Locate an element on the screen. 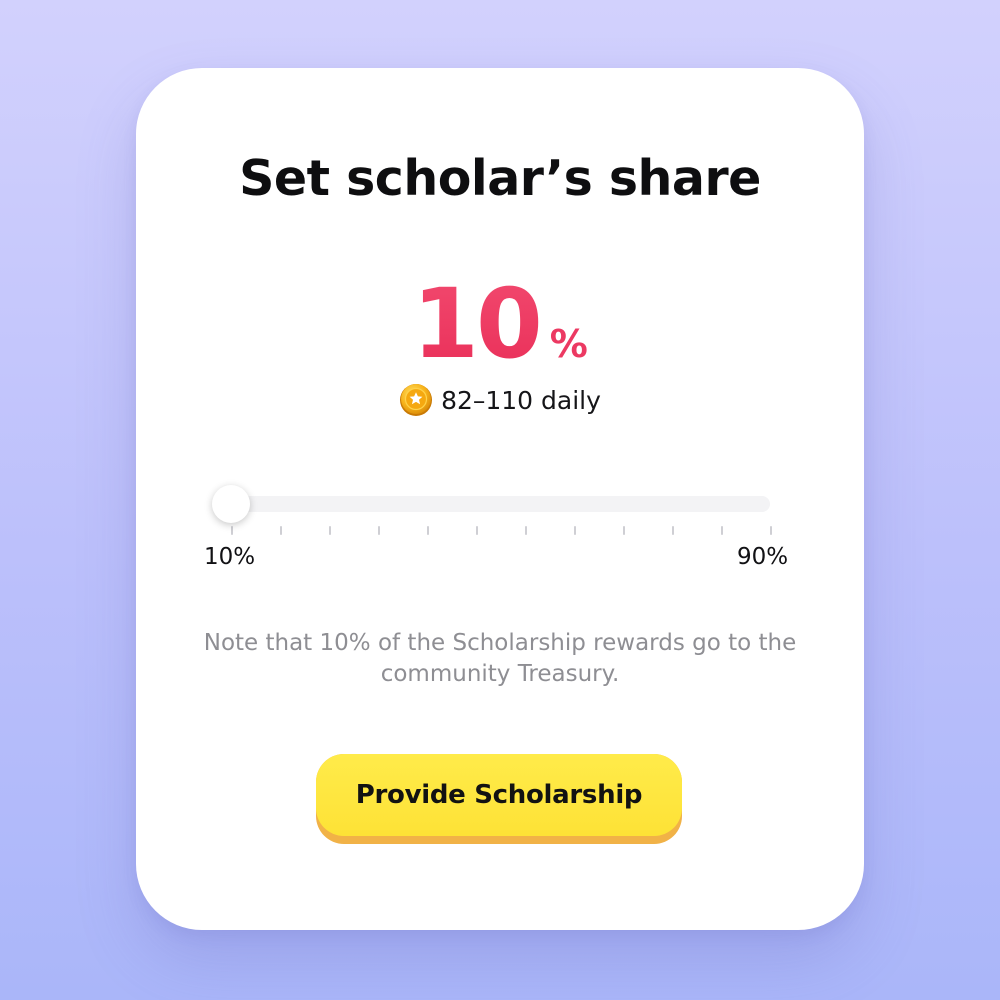  provide-scholarship-label: Provide Scholarship is located at coordinates (499, 795).